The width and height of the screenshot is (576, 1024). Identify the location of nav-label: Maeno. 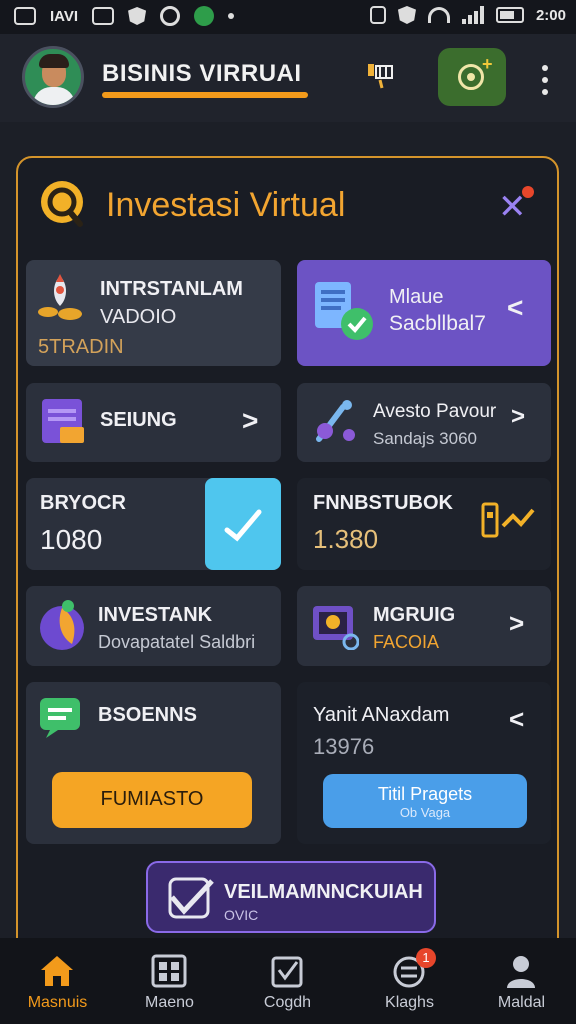
(169, 1002).